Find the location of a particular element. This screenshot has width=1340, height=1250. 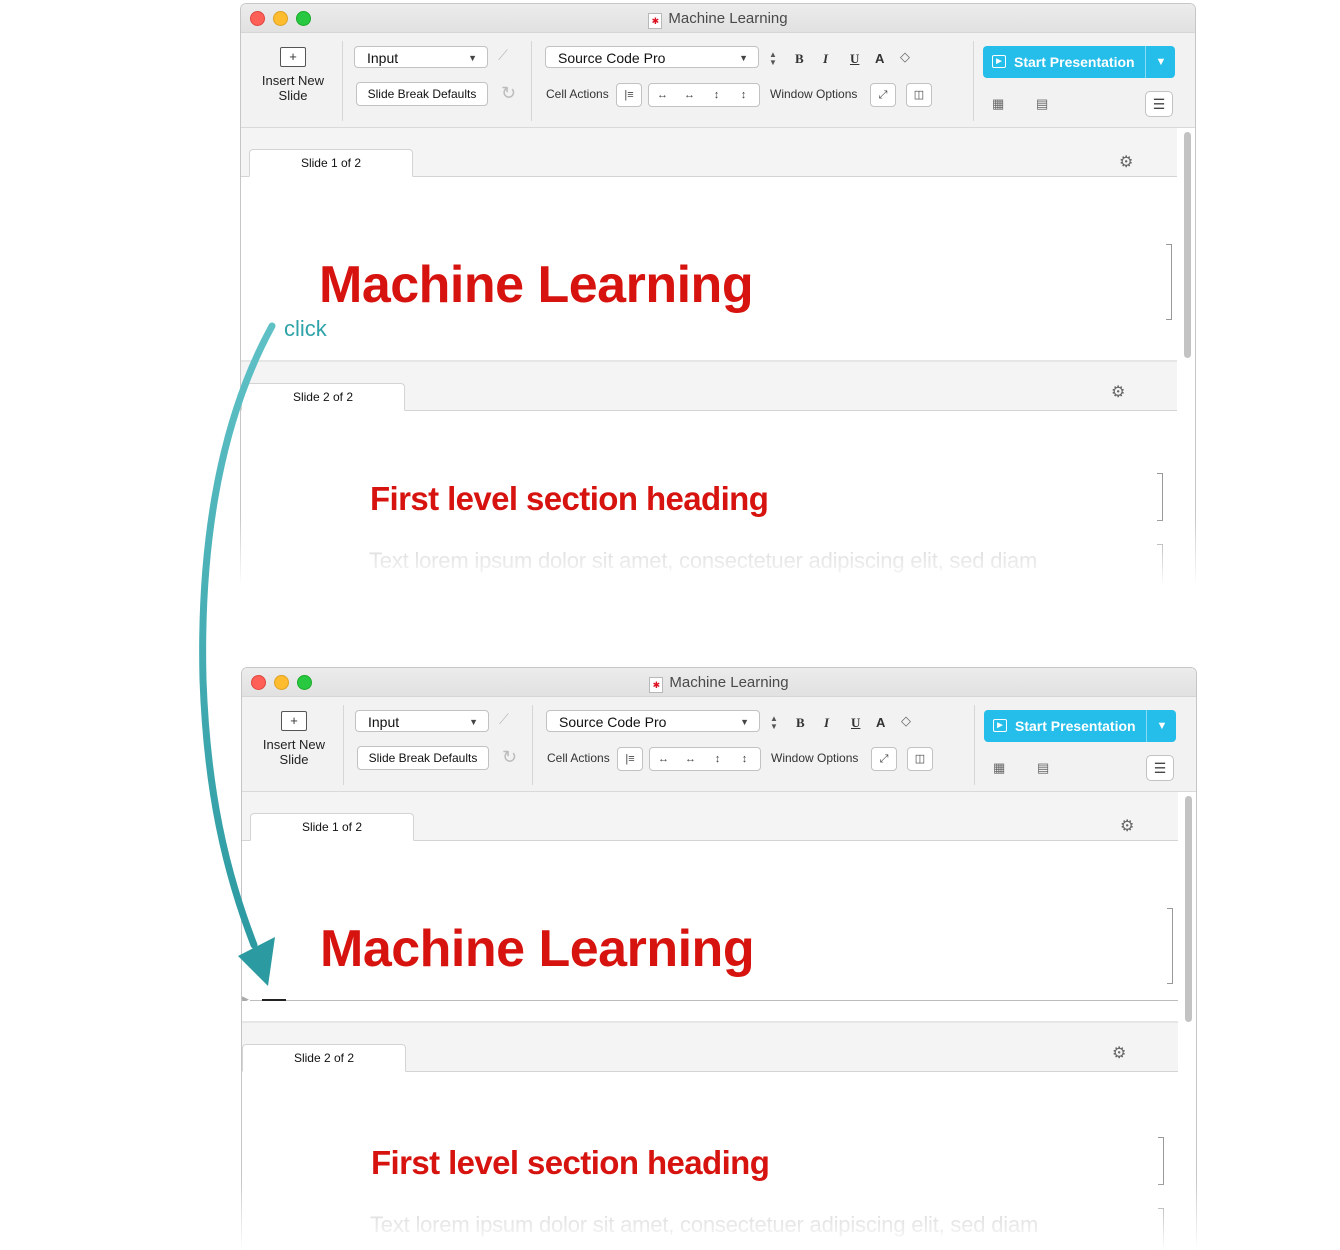

click-annotation-arrow is located at coordinates (237, 654).